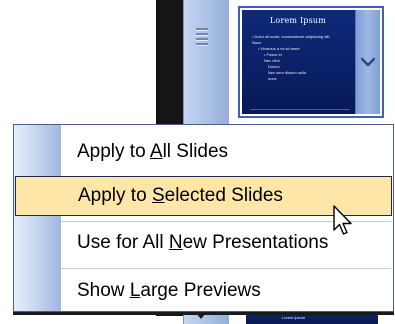 This screenshot has height=324, width=395. What do you see at coordinates (272, 78) in the screenshot?
I see `thumbnail-line: nunc` at bounding box center [272, 78].